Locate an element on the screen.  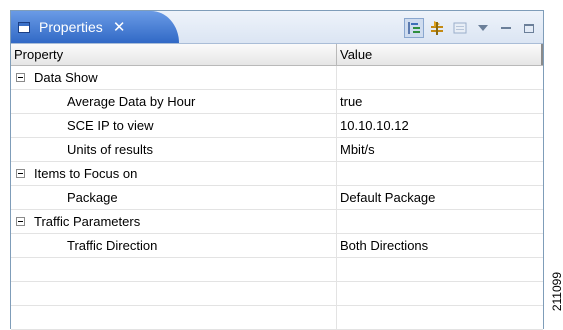
figure-id: 211099 is located at coordinates (556, 292).